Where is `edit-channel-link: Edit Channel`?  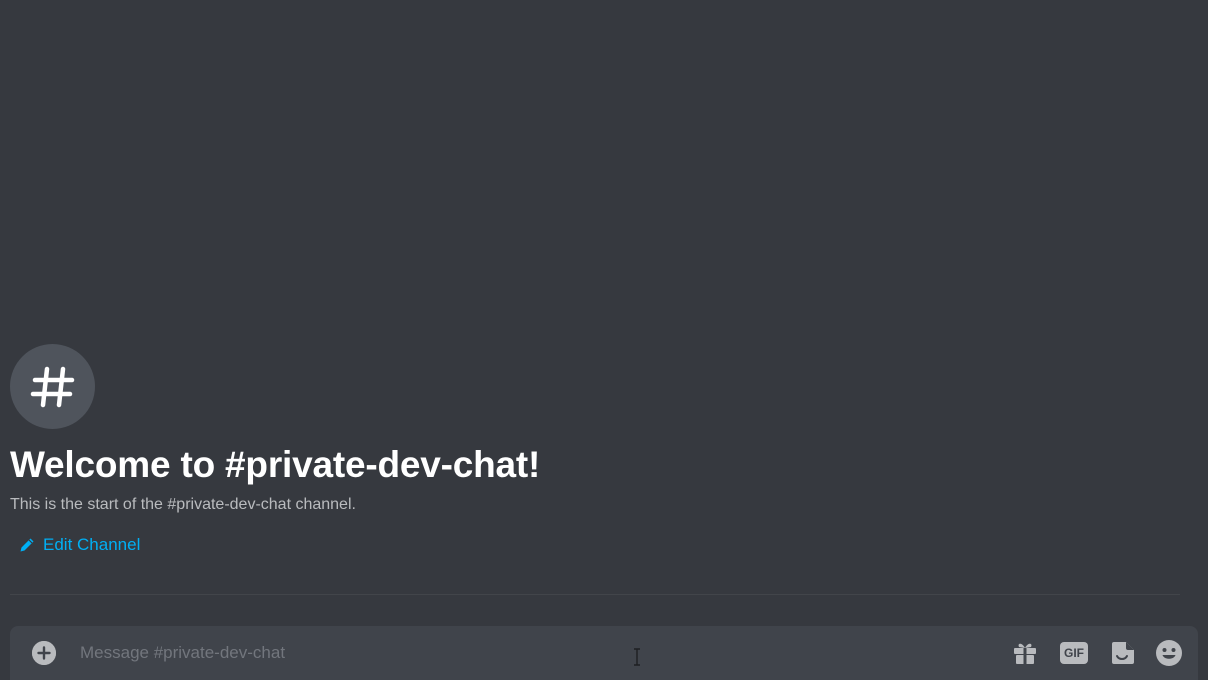 edit-channel-link: Edit Channel is located at coordinates (79, 545).